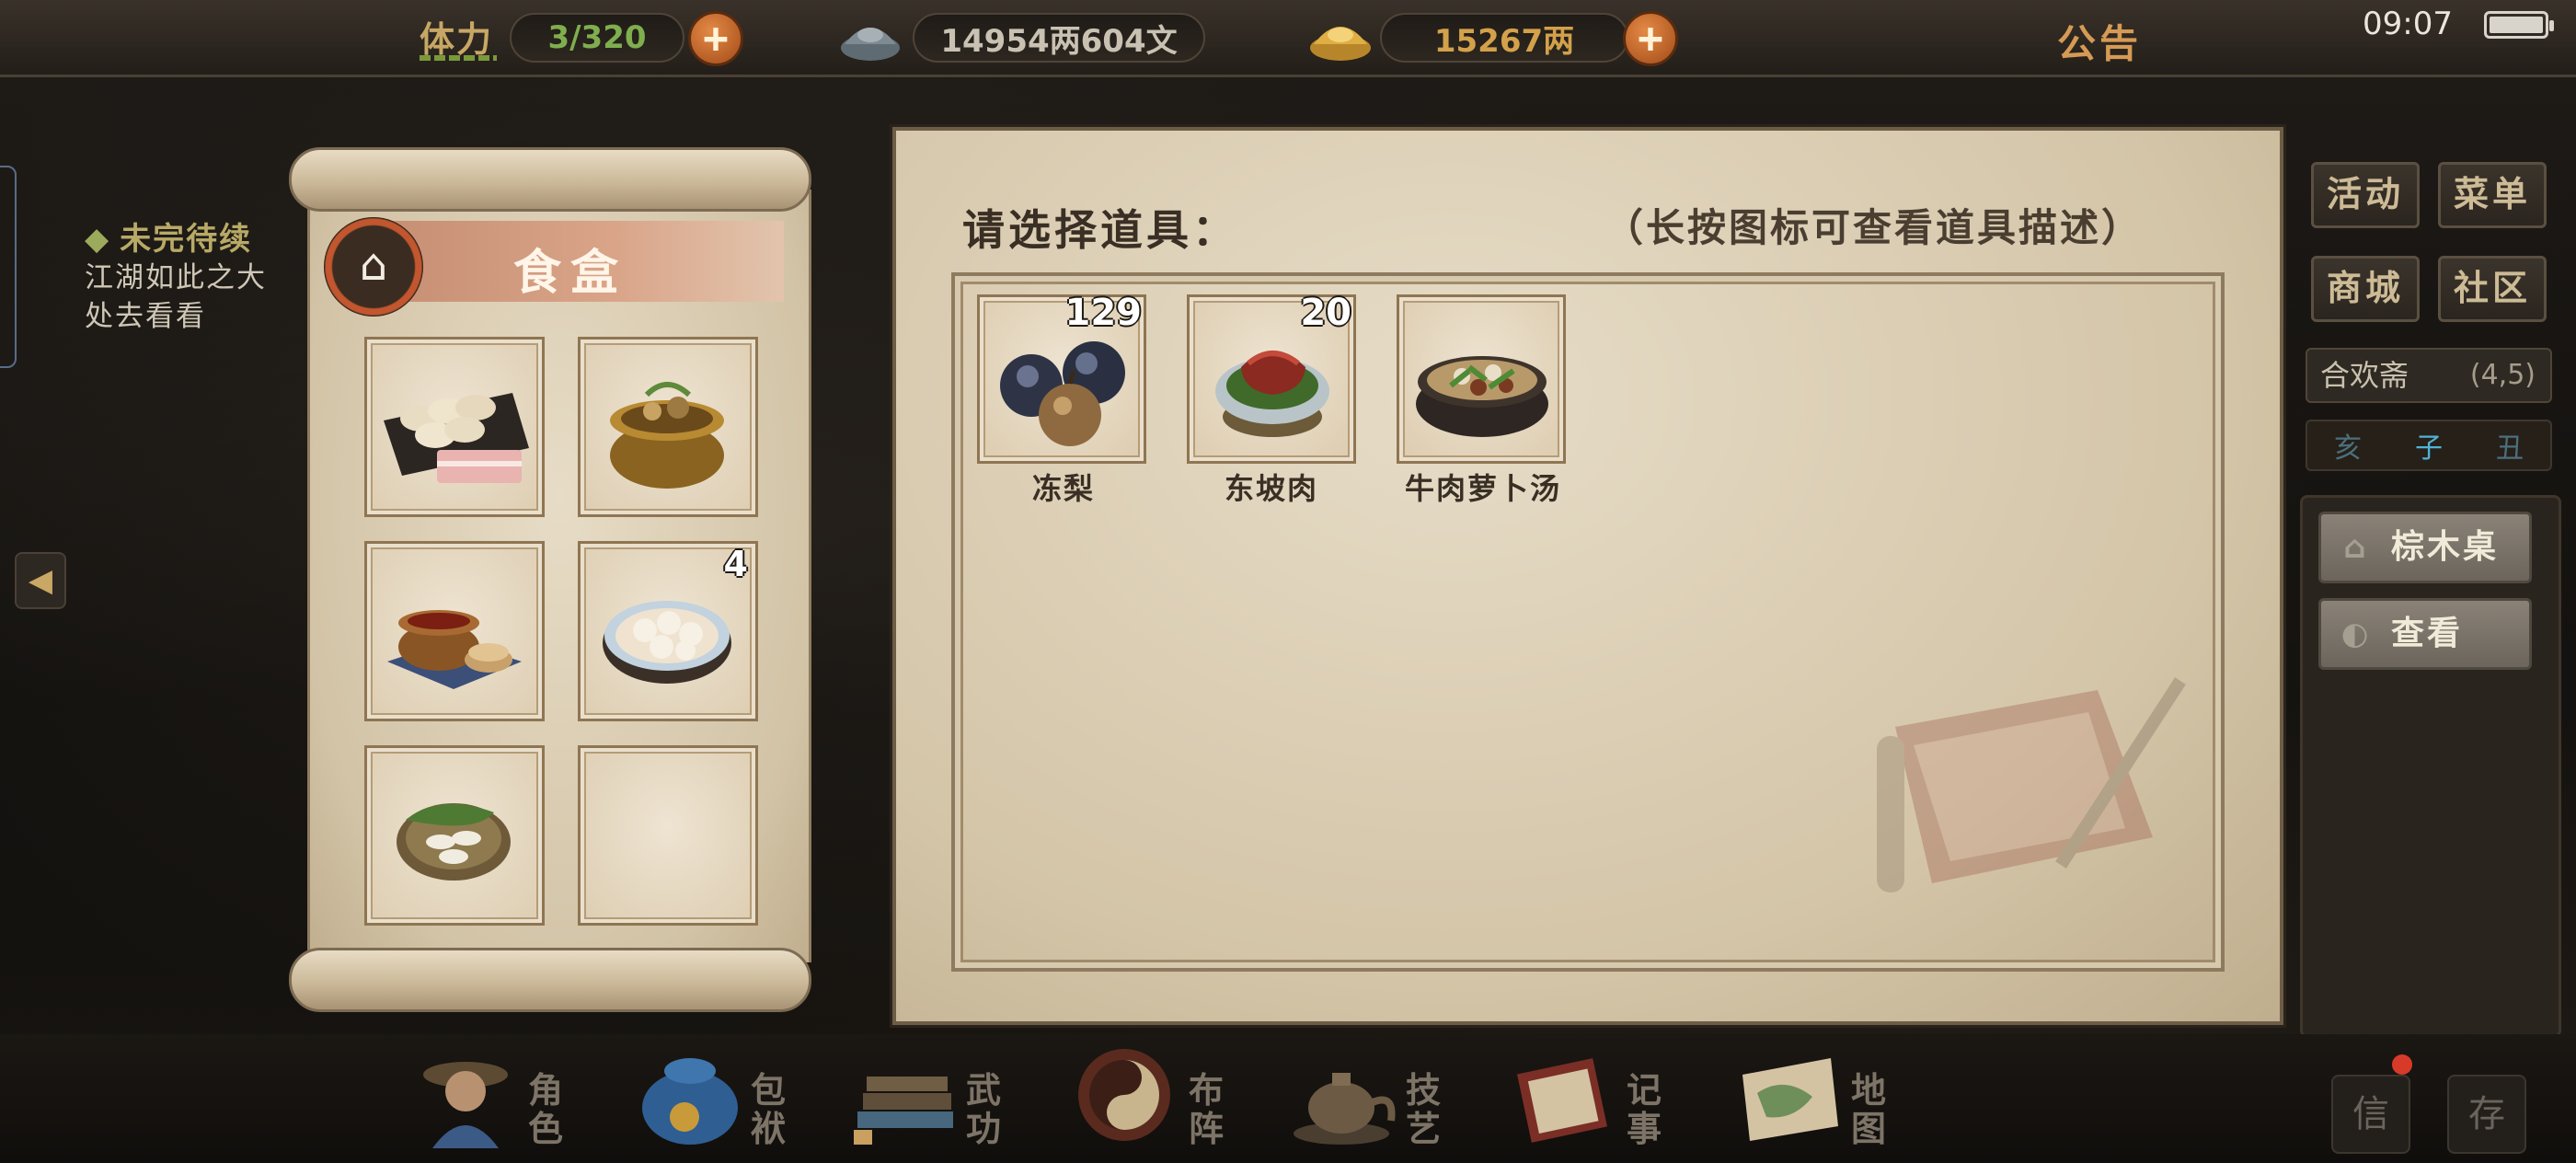  I want to click on stamina-add-button: +, so click(715, 38).